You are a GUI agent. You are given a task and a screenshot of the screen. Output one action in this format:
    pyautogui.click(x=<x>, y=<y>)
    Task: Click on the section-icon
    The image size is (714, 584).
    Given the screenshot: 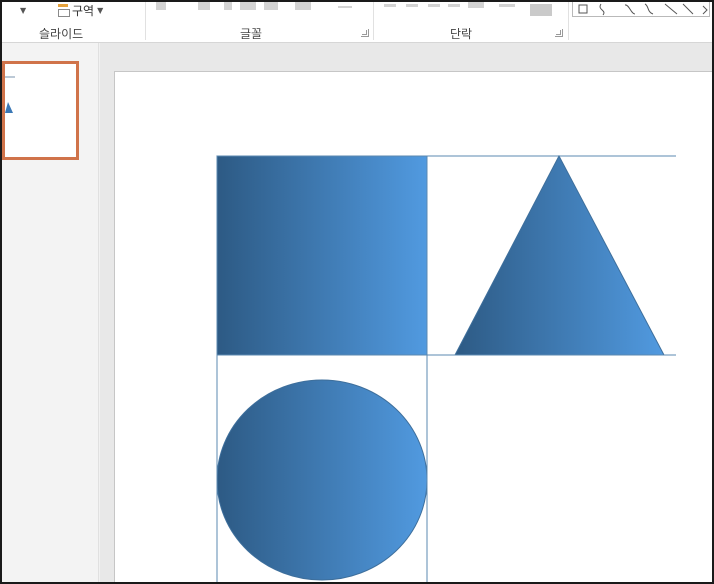 What is the action you would take?
    pyautogui.click(x=63, y=10)
    